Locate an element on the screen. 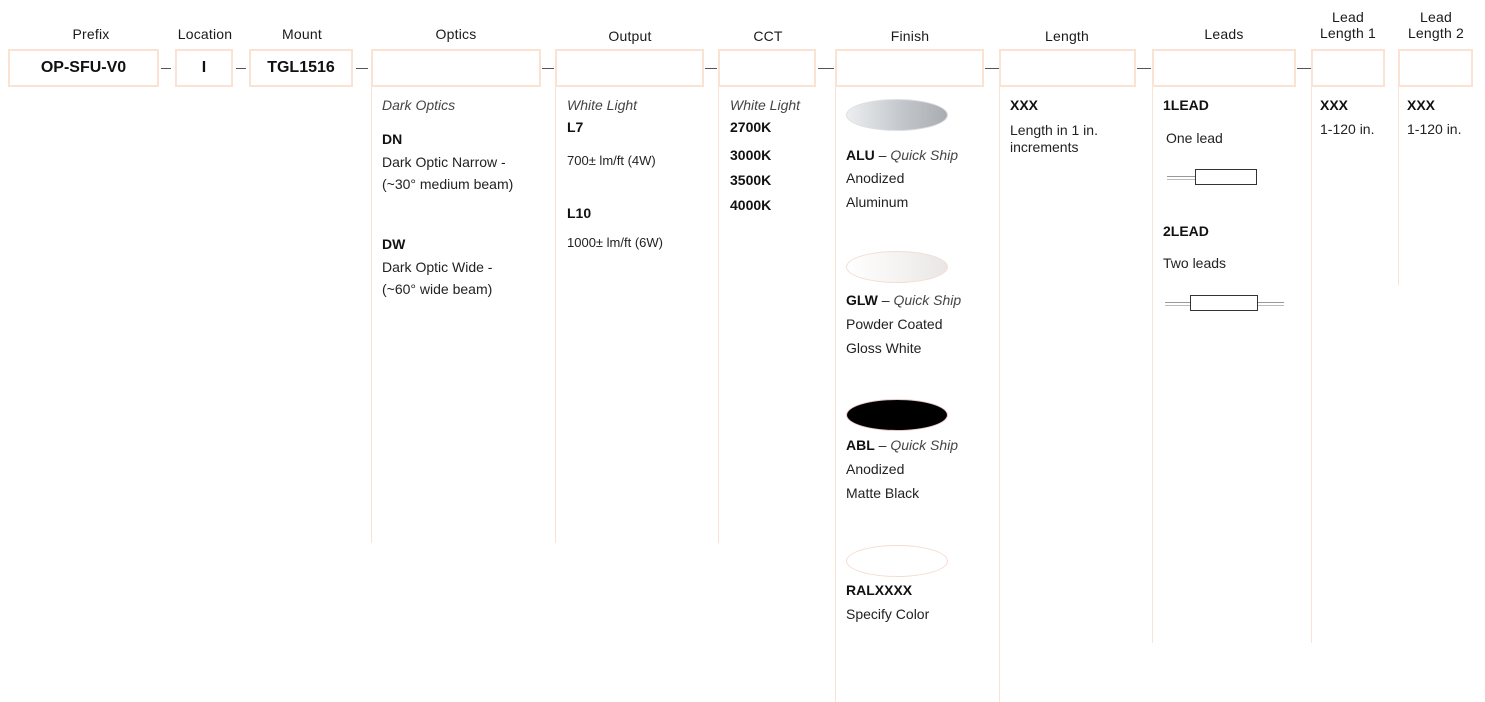 The image size is (1485, 702). lead-length-1-box is located at coordinates (1348, 68).